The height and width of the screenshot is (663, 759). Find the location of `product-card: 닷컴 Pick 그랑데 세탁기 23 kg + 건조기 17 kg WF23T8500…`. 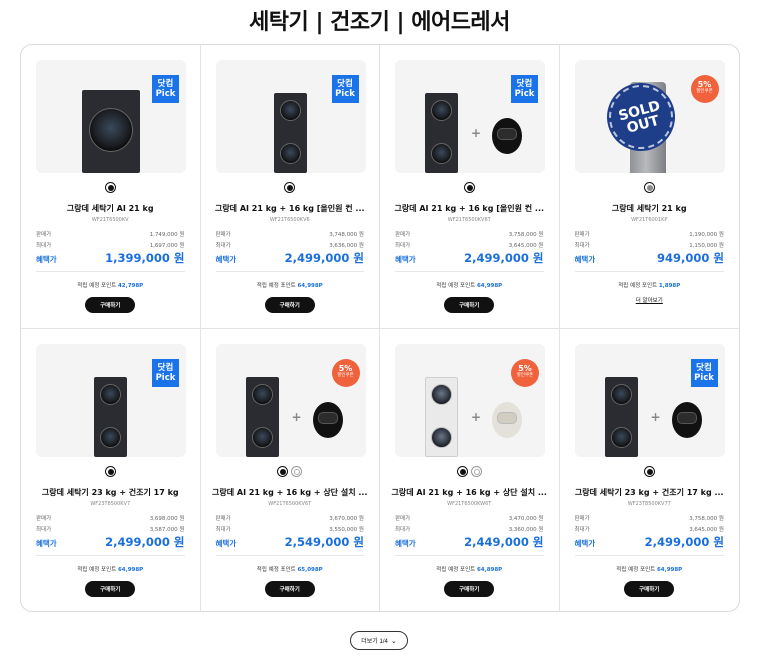

product-card: 닷컴 Pick 그랑데 세탁기 23 kg + 건조기 17 kg WF23T8500… is located at coordinates (111, 470).